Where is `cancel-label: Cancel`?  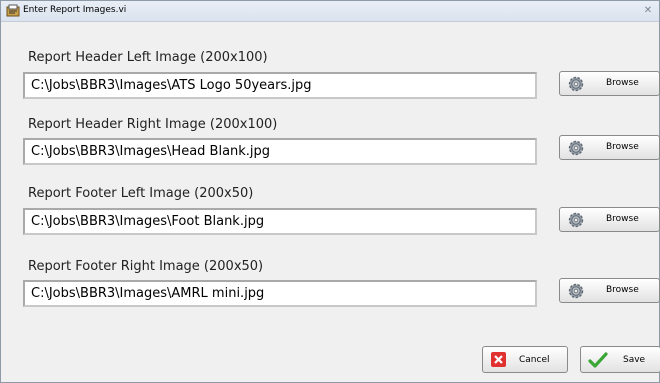 cancel-label: Cancel is located at coordinates (534, 360).